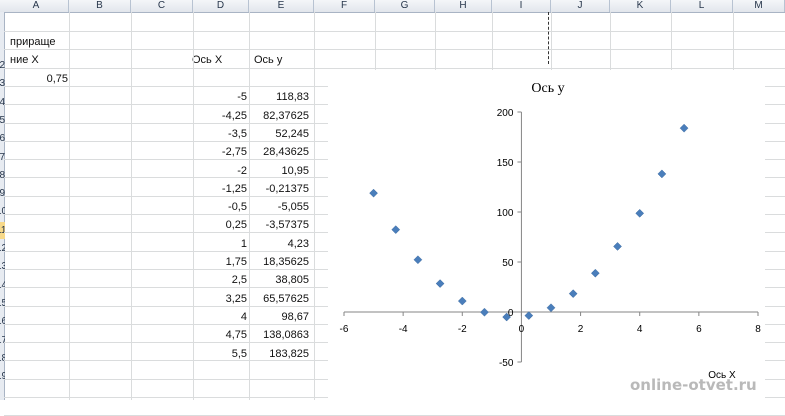  I want to click on cell-y-value: 38,805, so click(279, 280).